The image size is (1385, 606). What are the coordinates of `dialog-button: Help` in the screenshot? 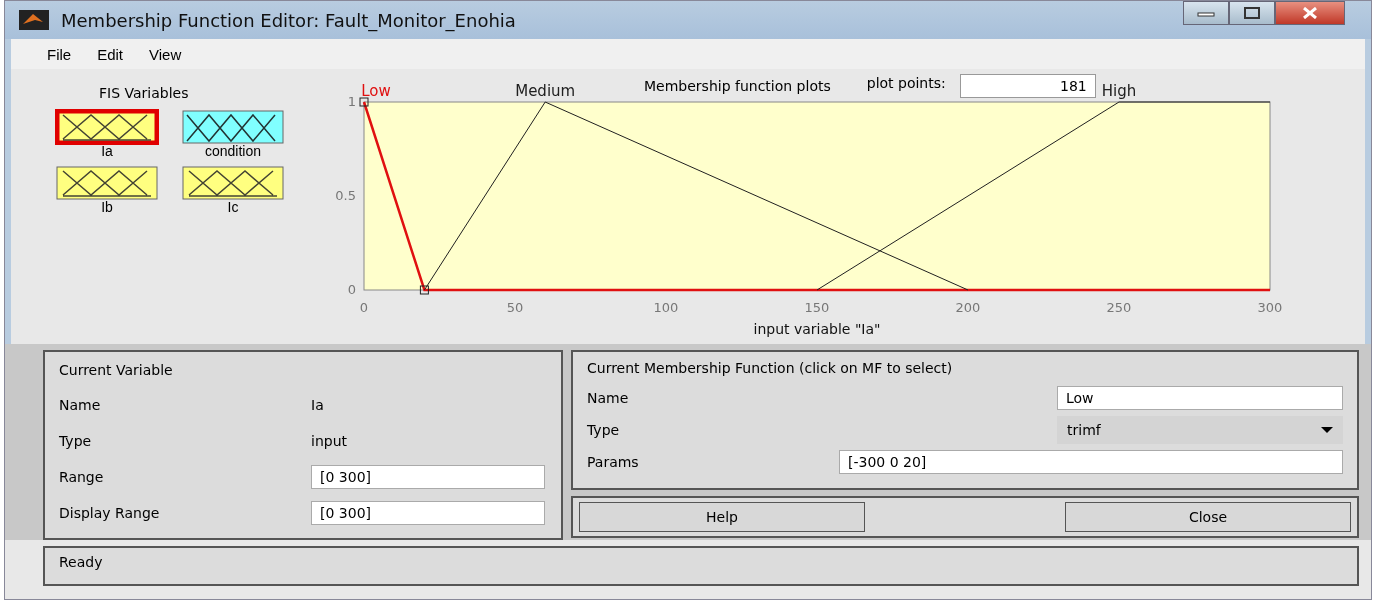 It's located at (722, 517).